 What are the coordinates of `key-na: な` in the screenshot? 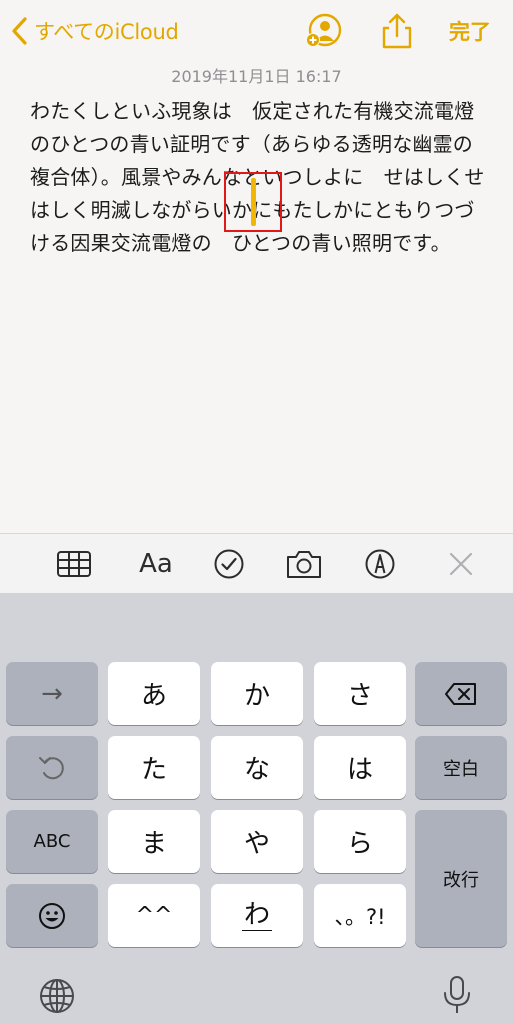 It's located at (257, 767).